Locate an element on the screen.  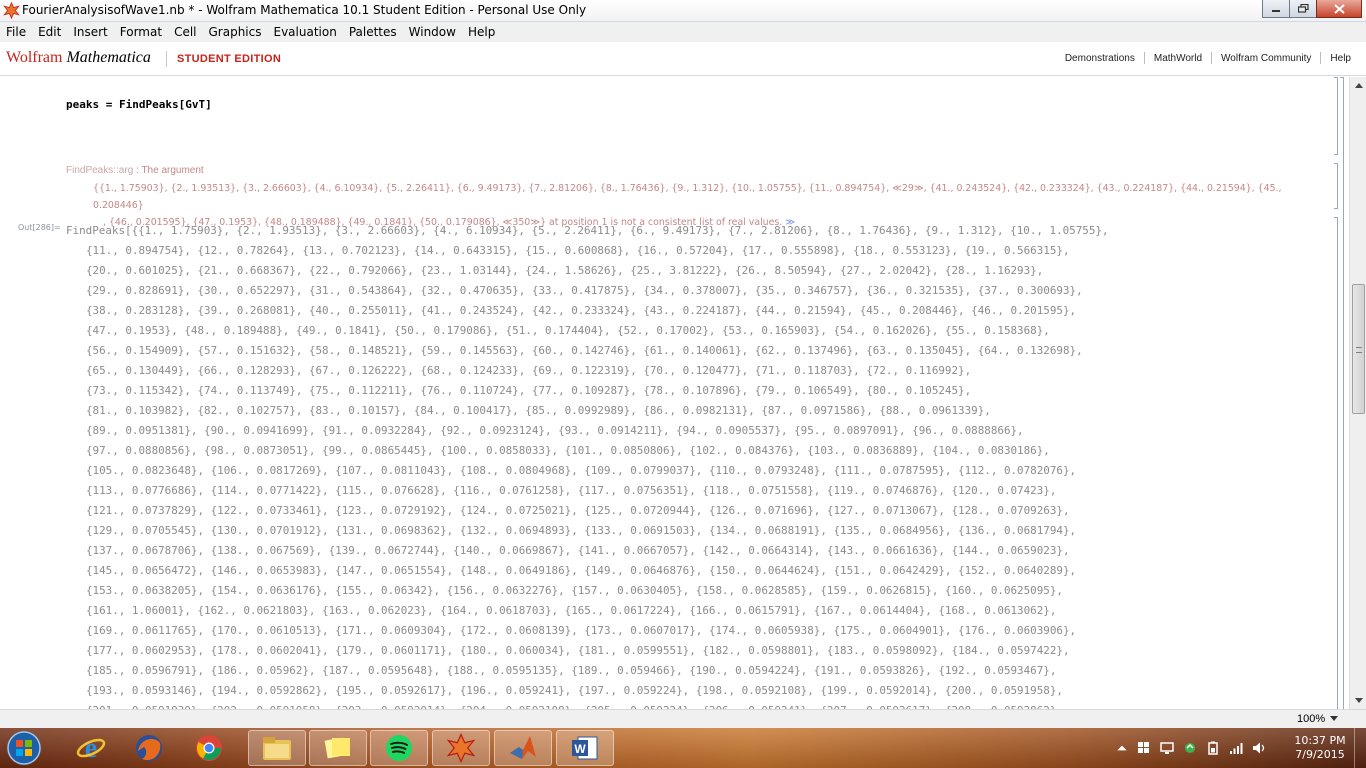
taskbar-firefox is located at coordinates (149, 748).